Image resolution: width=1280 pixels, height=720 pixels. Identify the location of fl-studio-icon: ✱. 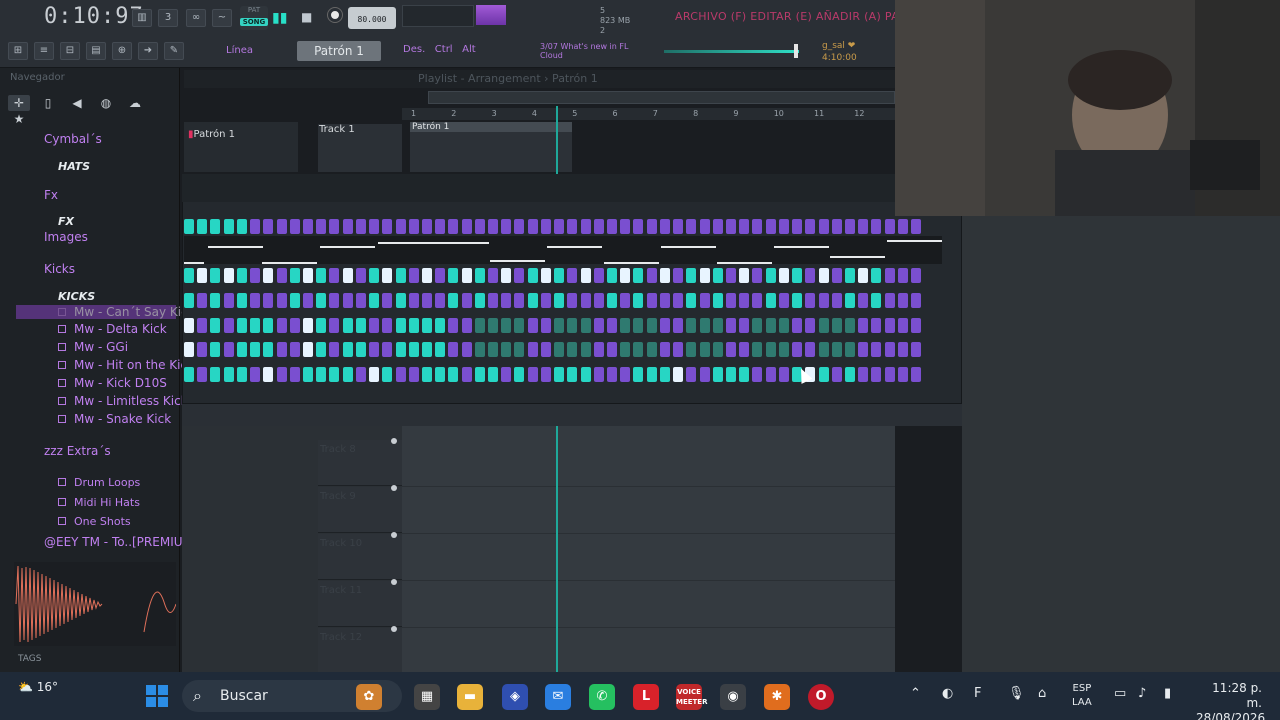
(777, 697).